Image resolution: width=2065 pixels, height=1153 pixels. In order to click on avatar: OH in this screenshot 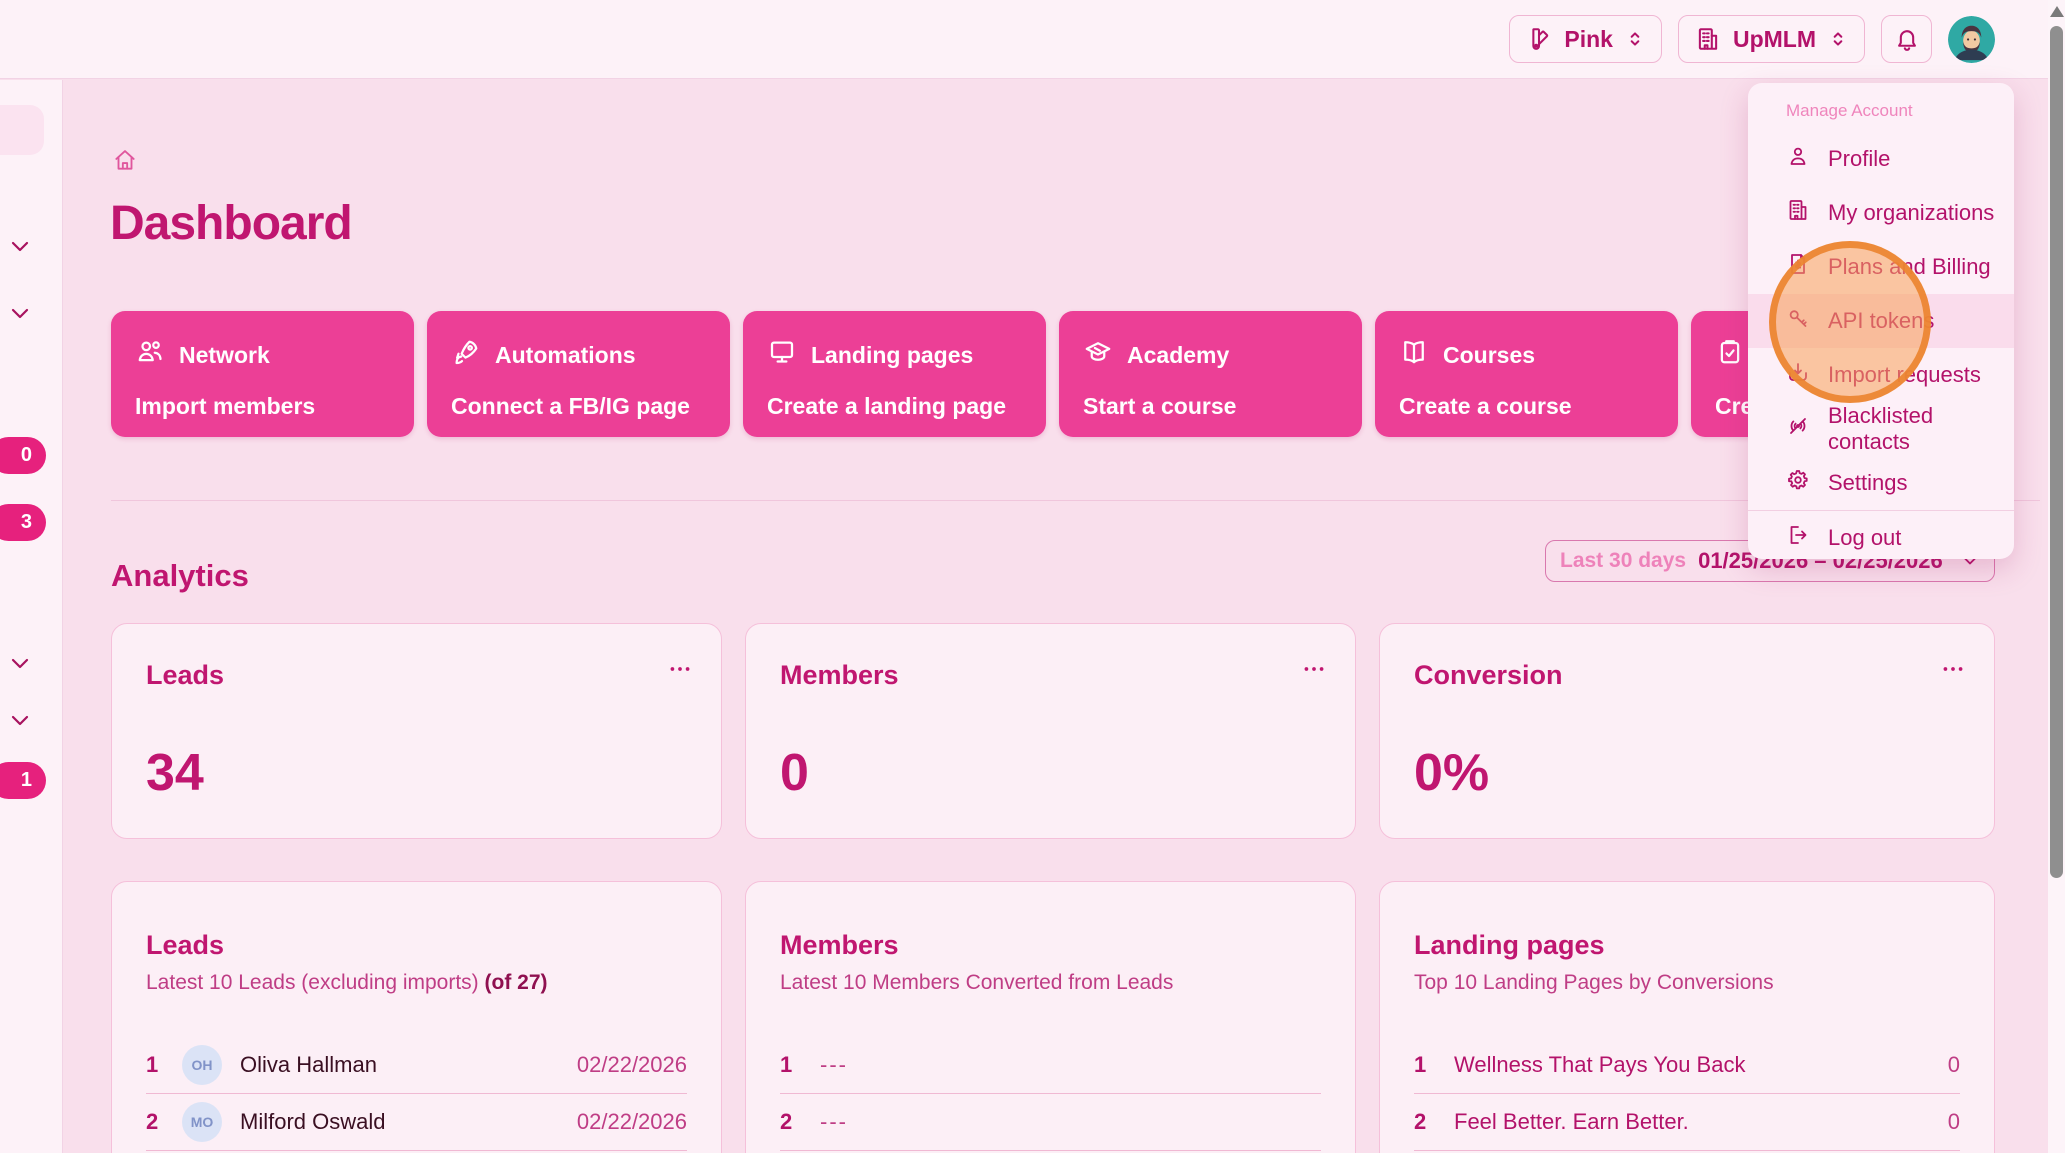, I will do `click(202, 1065)`.